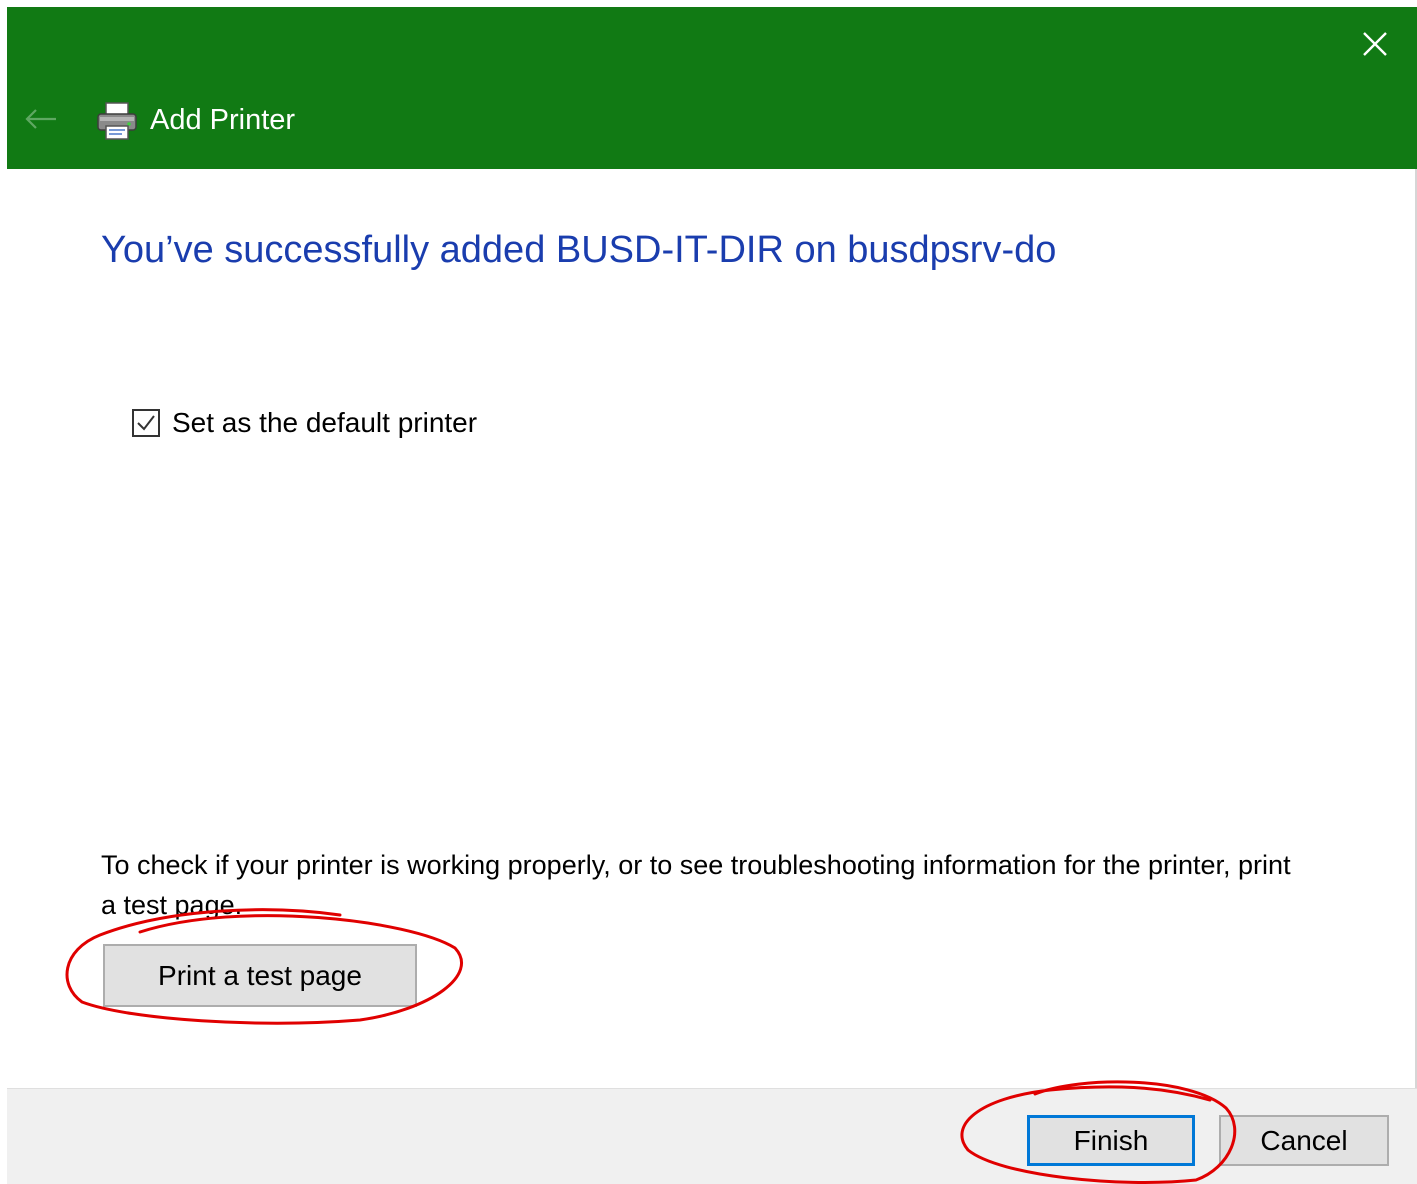  I want to click on default-printer-option: Set as the default printer, so click(304, 423).